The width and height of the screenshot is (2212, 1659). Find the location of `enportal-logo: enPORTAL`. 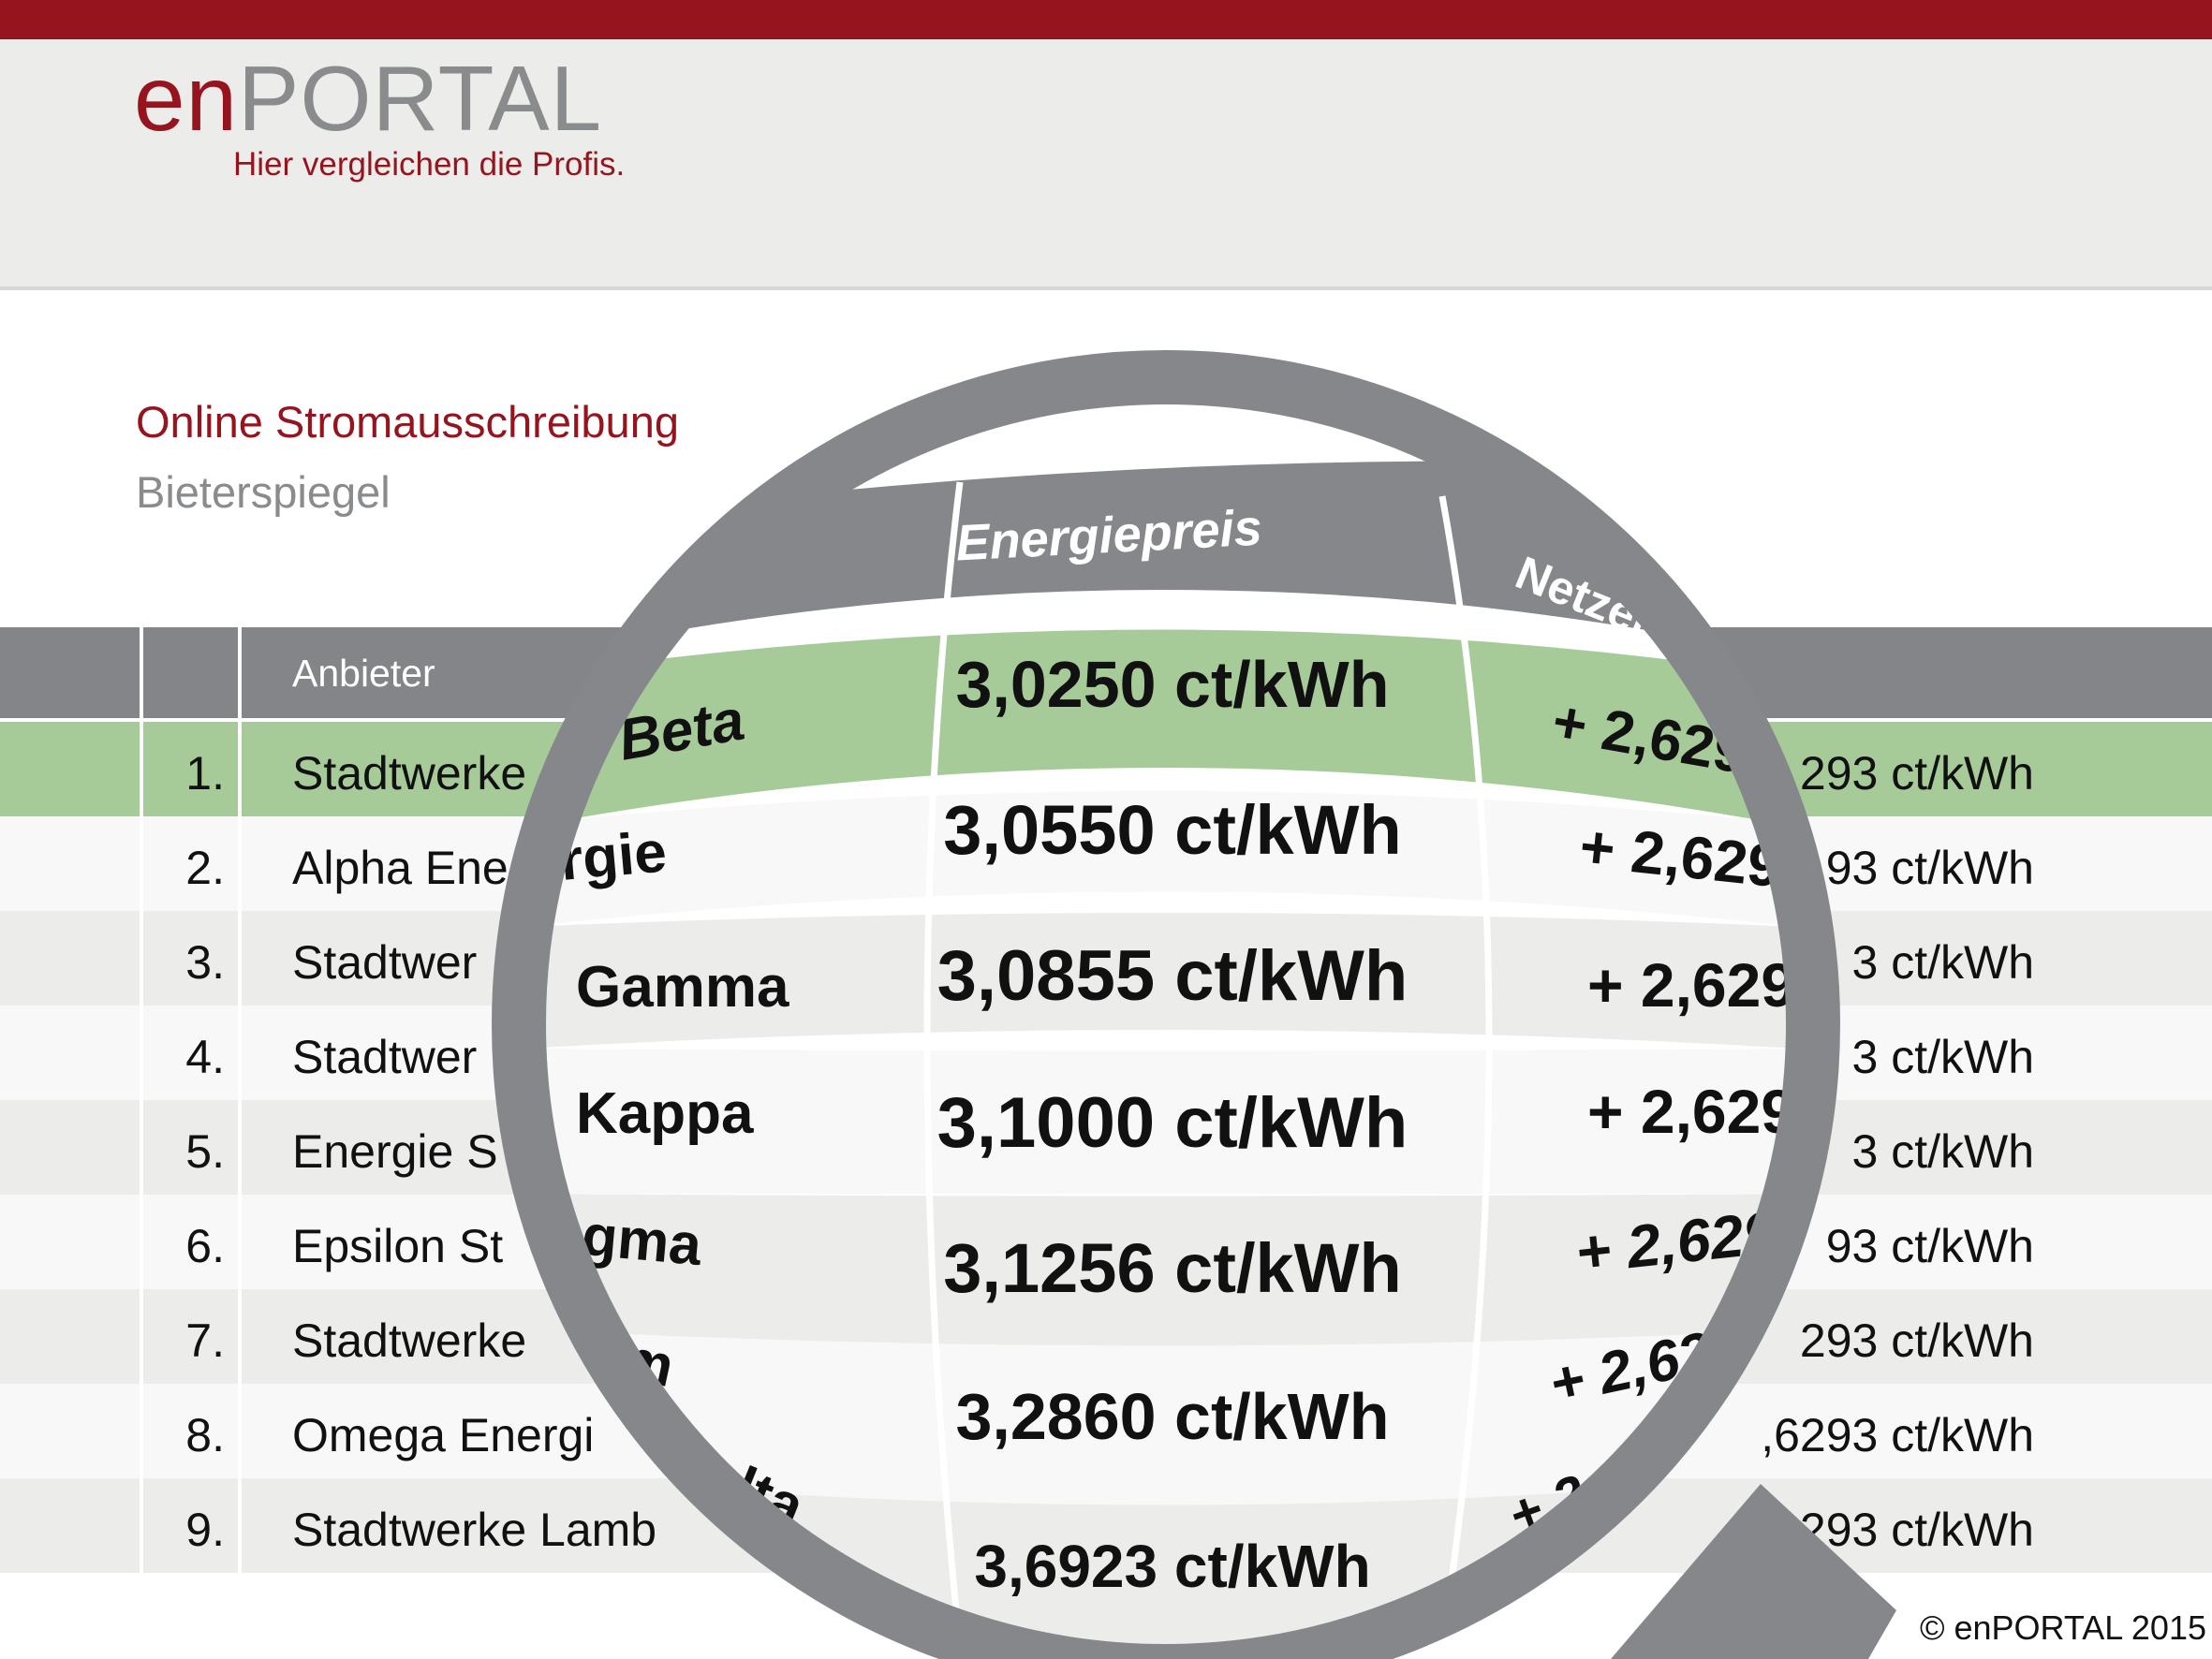

enportal-logo: enPORTAL is located at coordinates (368, 98).